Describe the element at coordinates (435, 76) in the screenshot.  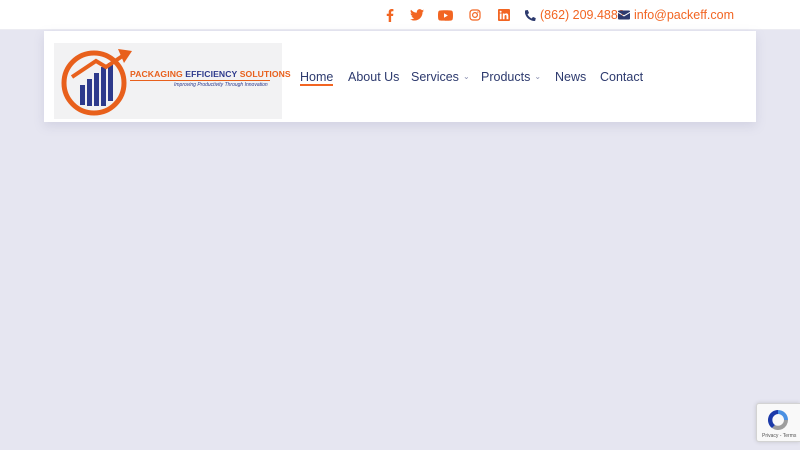
I see `nav-label: Services` at that location.